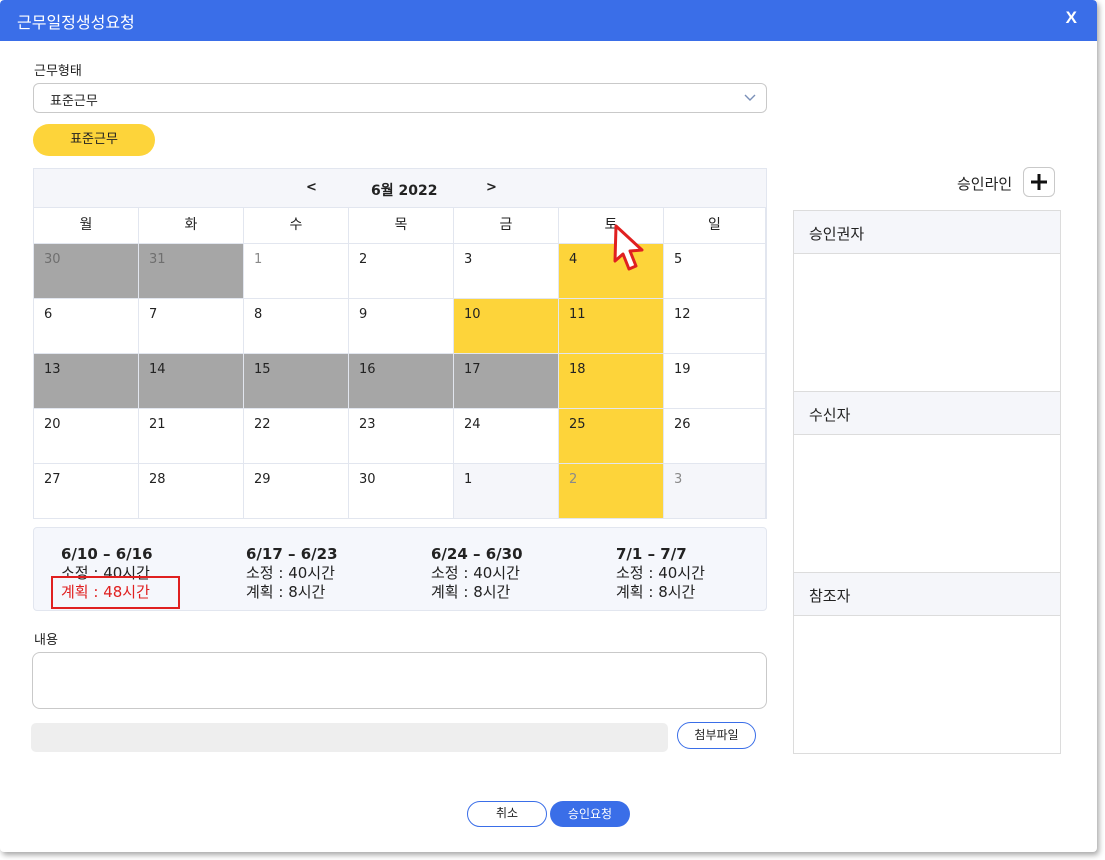 The height and width of the screenshot is (860, 1105). I want to click on calendar-day-cell: 18, so click(611, 381).